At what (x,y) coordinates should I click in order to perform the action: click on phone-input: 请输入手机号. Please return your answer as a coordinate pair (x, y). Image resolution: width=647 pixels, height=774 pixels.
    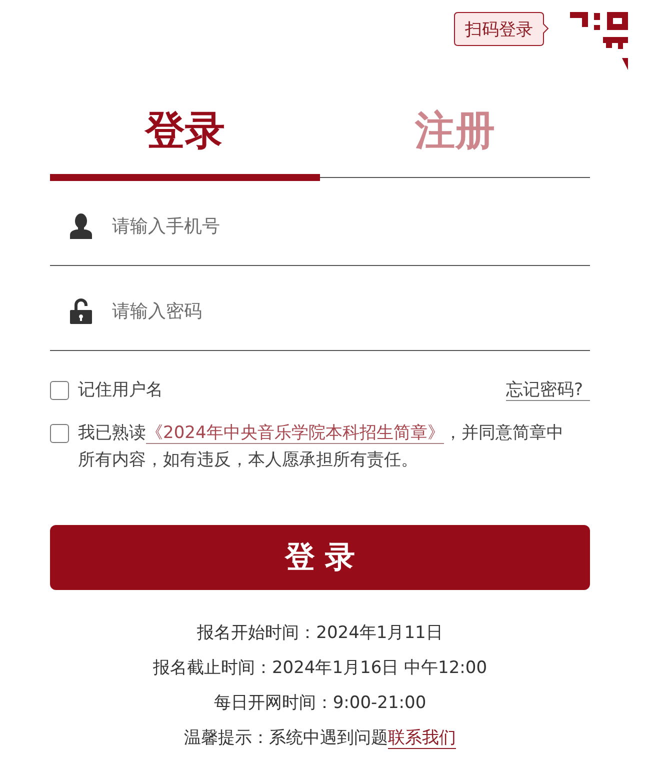
    Looking at the image, I should click on (351, 226).